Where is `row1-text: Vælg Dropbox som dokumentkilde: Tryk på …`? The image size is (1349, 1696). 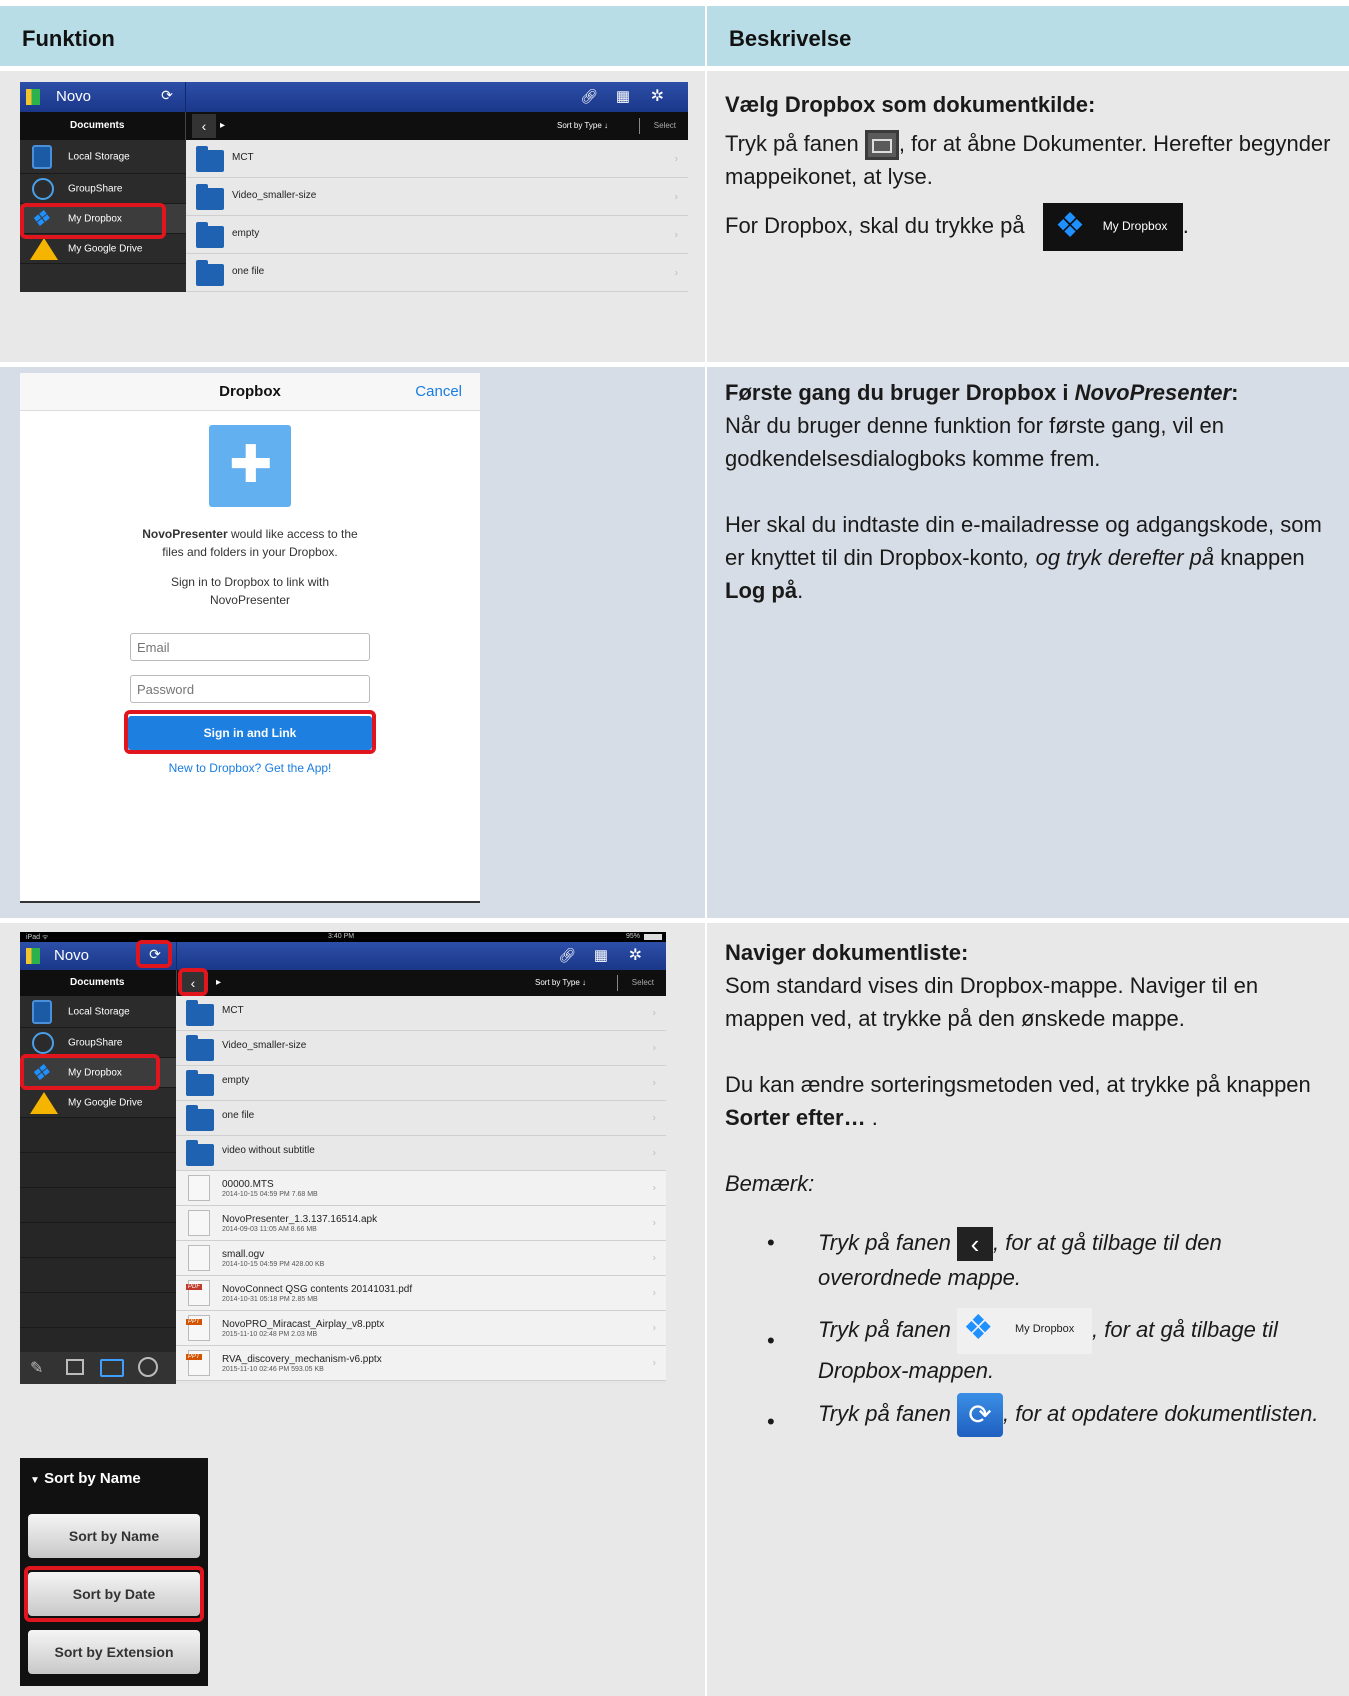
row1-text: Vælg Dropbox som dokumentkilde: Tryk på … is located at coordinates (1032, 170).